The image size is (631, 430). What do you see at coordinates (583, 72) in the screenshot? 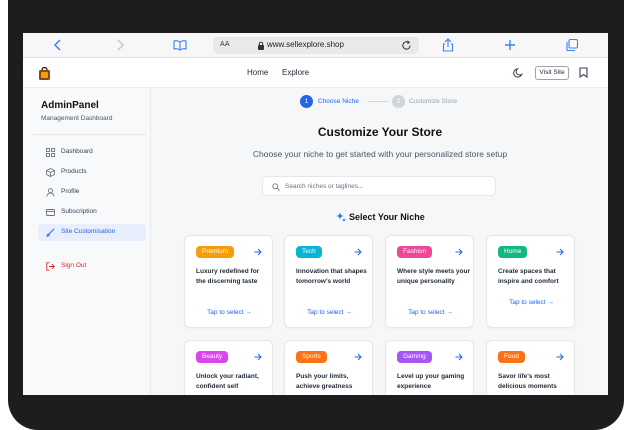
I see `bookmark-icon` at bounding box center [583, 72].